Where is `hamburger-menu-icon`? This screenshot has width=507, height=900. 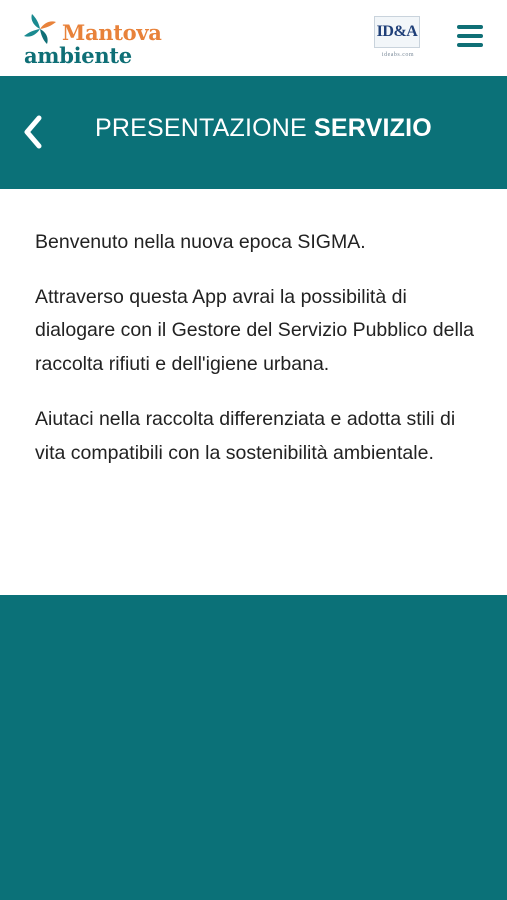 hamburger-menu-icon is located at coordinates (471, 37).